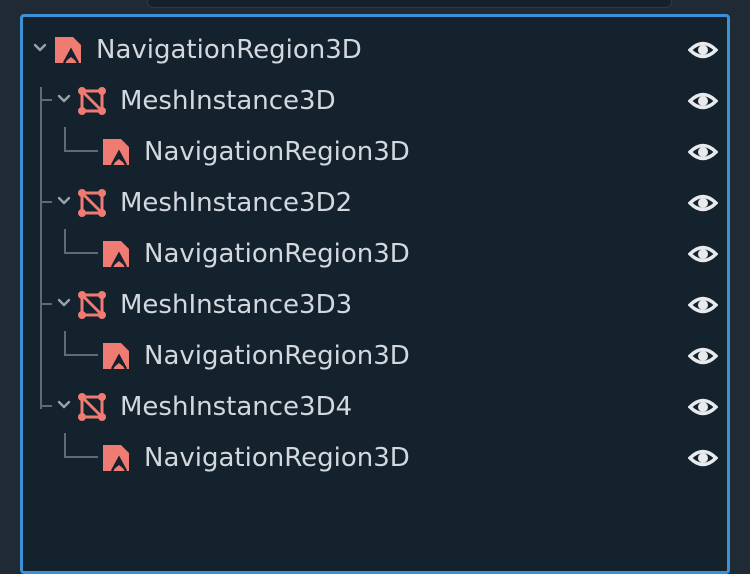 The height and width of the screenshot is (574, 750). I want to click on tree-item: MeshInstance3D3, so click(375, 305).